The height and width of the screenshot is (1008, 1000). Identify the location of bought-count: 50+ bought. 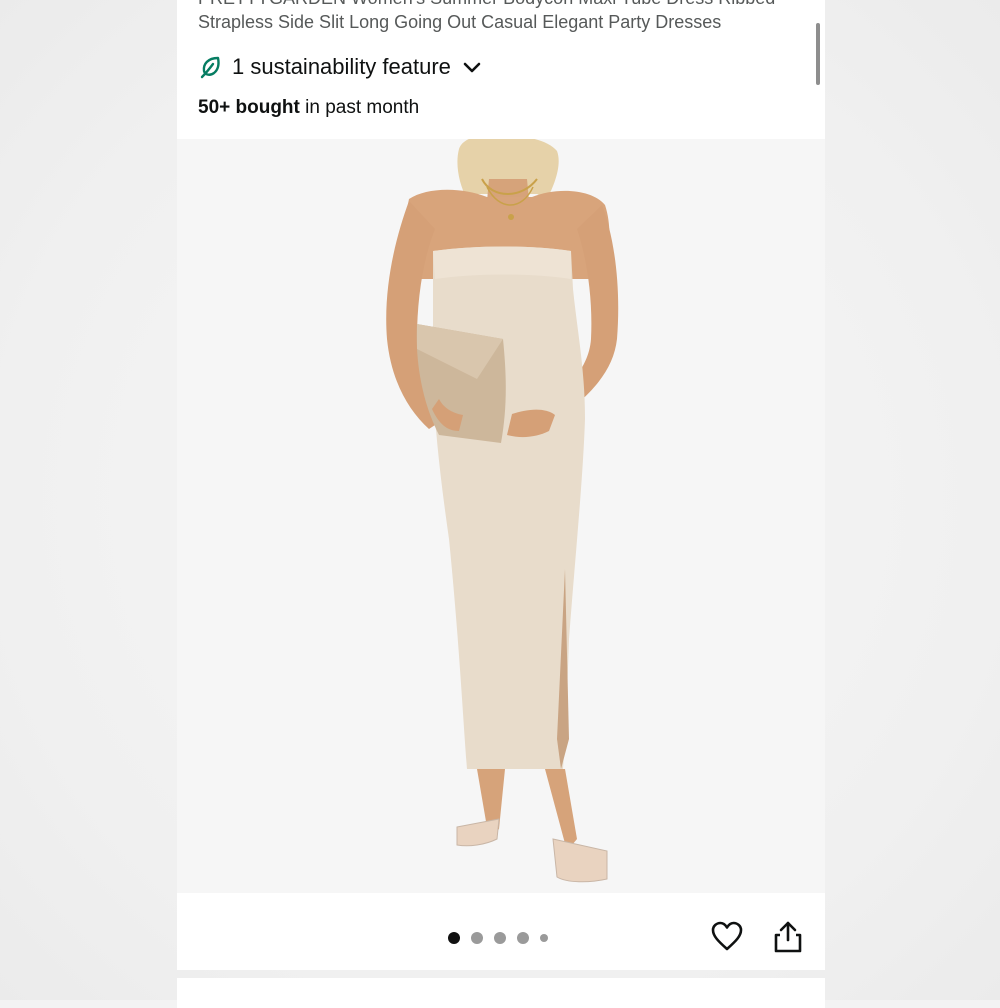
(249, 107).